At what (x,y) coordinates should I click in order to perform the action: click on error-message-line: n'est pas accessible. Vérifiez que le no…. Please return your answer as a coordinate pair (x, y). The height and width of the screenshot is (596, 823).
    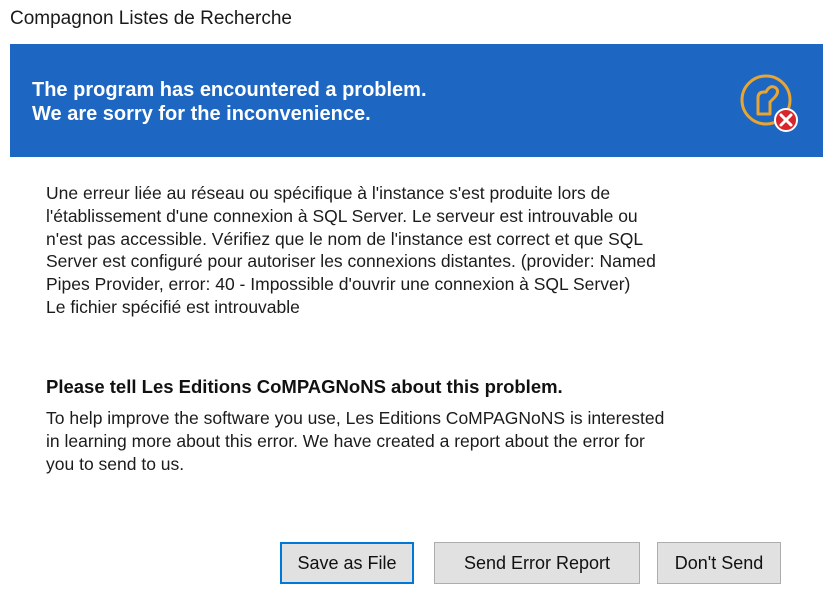
    Looking at the image, I should click on (345, 238).